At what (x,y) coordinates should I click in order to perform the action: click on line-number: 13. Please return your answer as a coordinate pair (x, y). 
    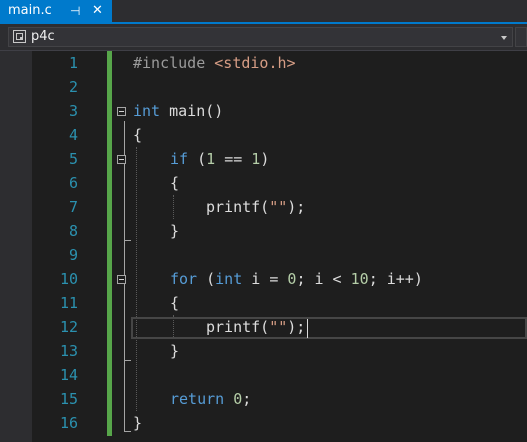
    Looking at the image, I should click on (68, 351).